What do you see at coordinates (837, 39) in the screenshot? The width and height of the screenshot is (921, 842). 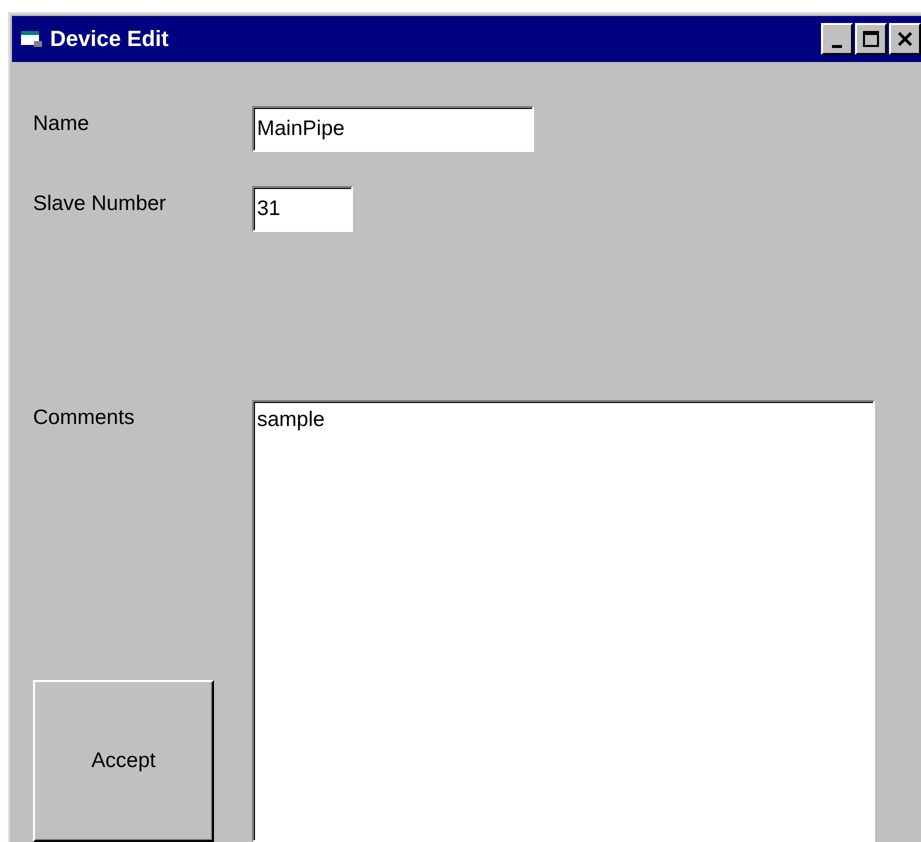 I see `minimize-button` at bounding box center [837, 39].